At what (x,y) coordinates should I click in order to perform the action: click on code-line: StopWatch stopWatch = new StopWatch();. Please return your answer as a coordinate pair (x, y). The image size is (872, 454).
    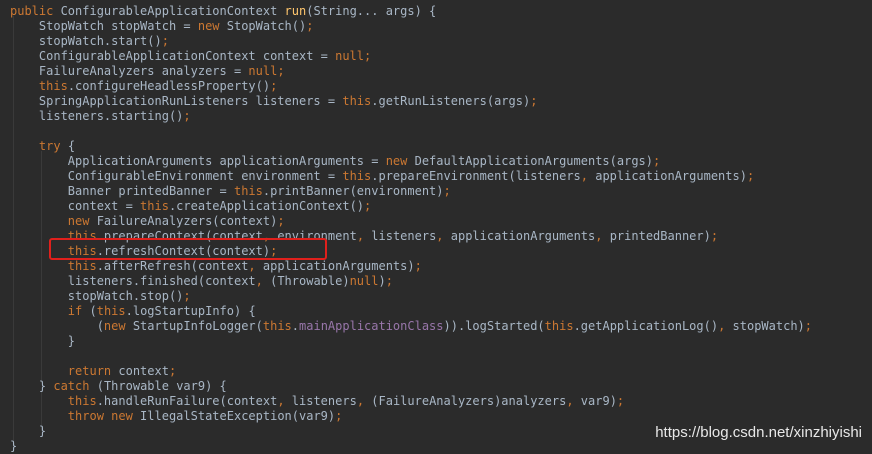
    Looking at the image, I should click on (162, 26).